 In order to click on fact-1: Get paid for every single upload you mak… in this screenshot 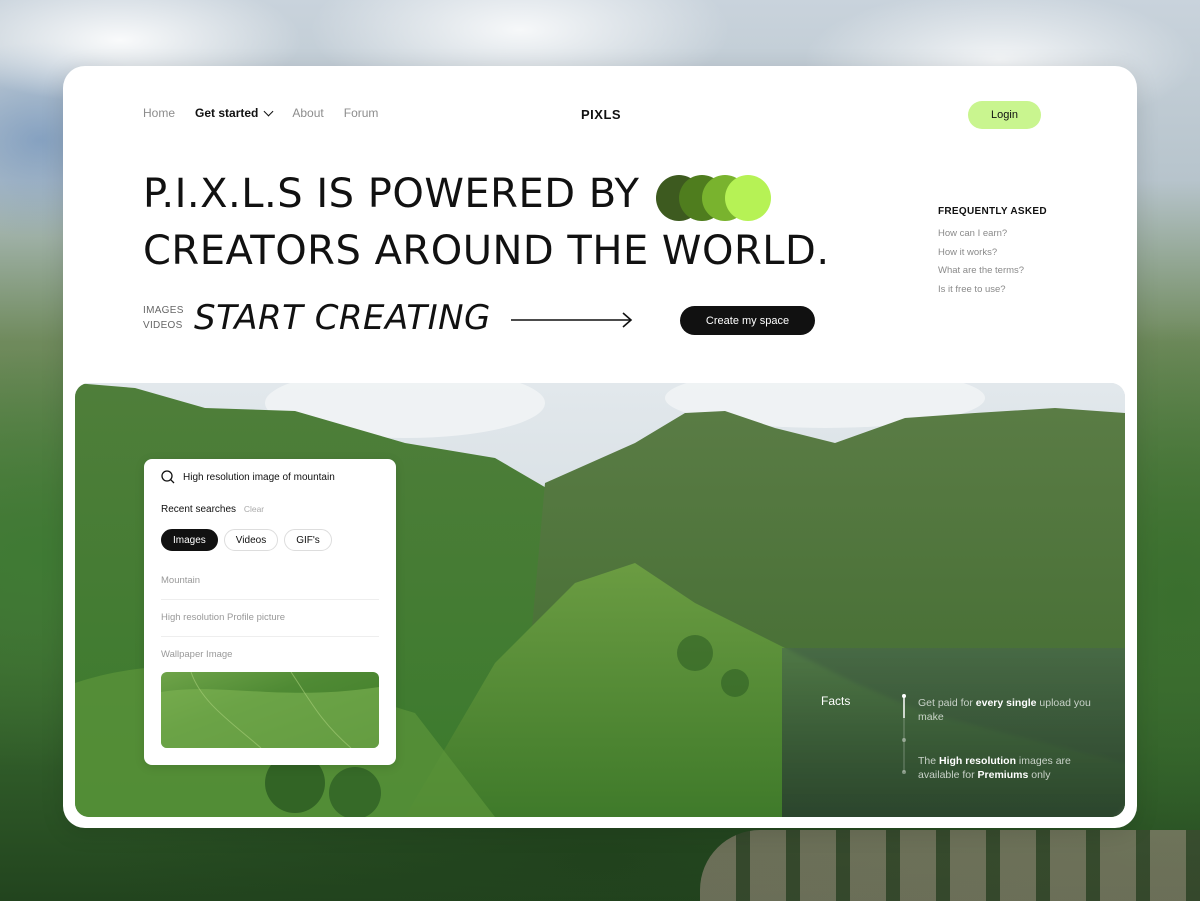, I will do `click(1013, 710)`.